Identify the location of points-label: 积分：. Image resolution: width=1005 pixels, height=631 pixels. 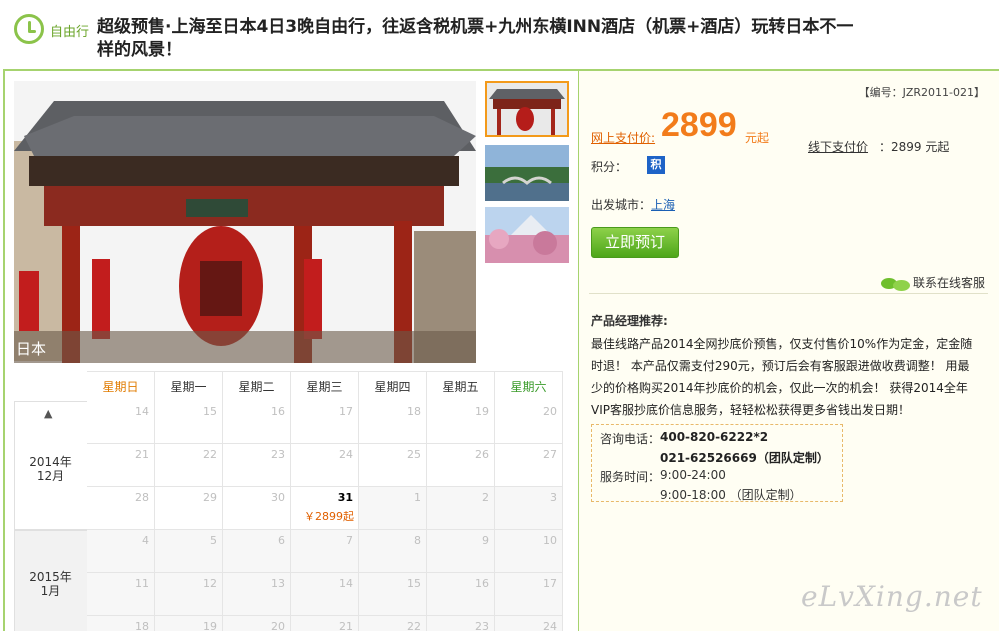
(609, 167).